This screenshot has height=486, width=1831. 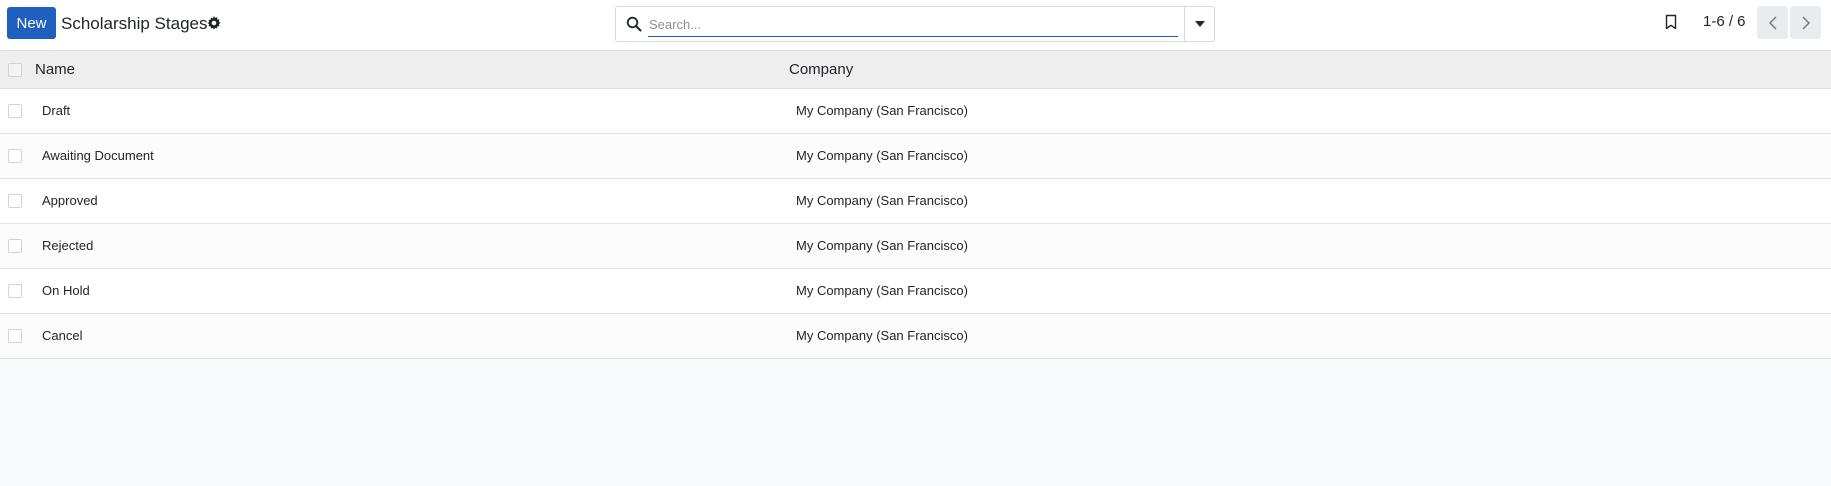 I want to click on search-box, so click(x=915, y=24).